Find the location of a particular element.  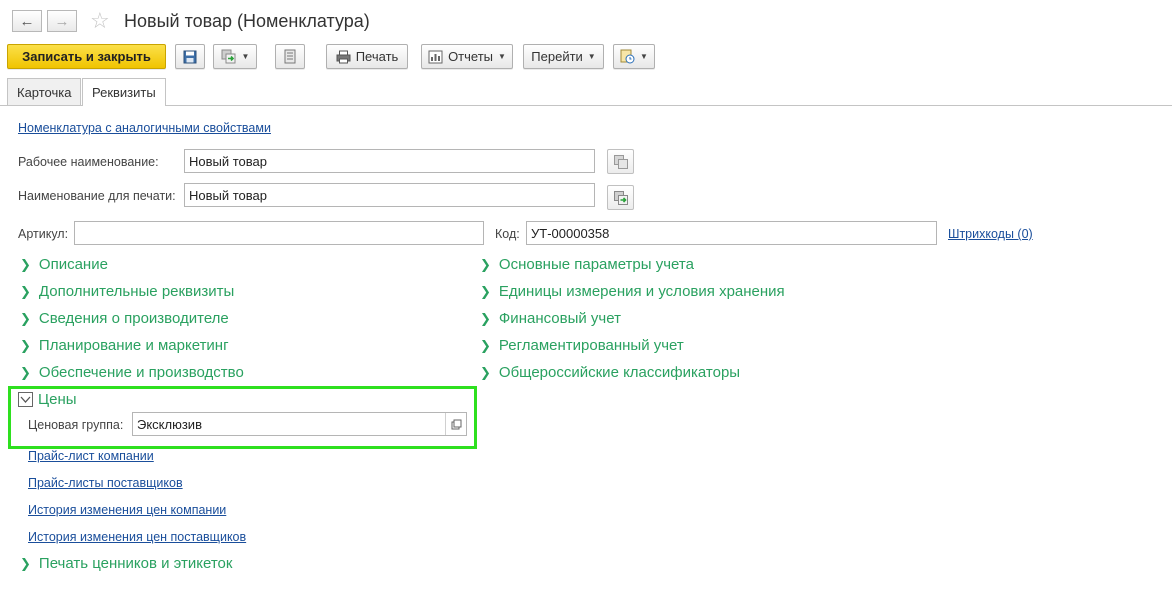

group-supply-production: ❯ Обеспечение и производство is located at coordinates (132, 372).